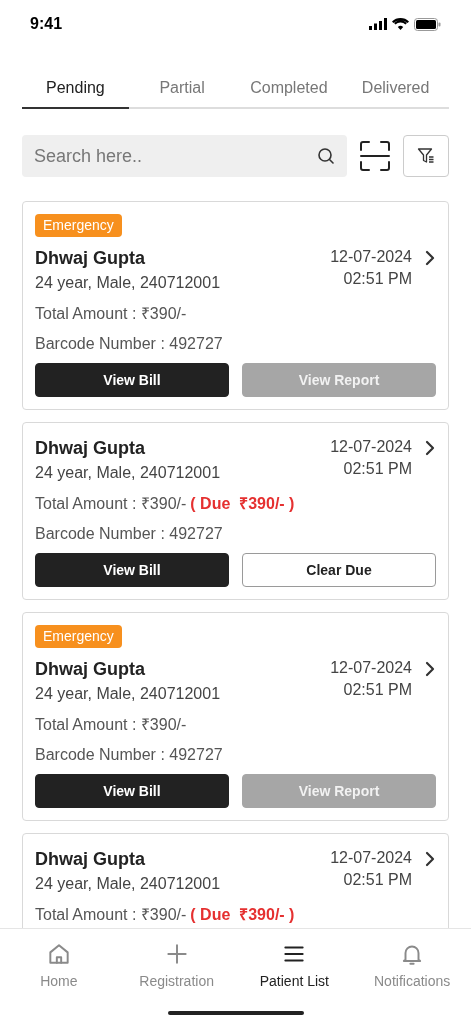 The image size is (471, 1024). What do you see at coordinates (46, 24) in the screenshot?
I see `status-time: 9:41` at bounding box center [46, 24].